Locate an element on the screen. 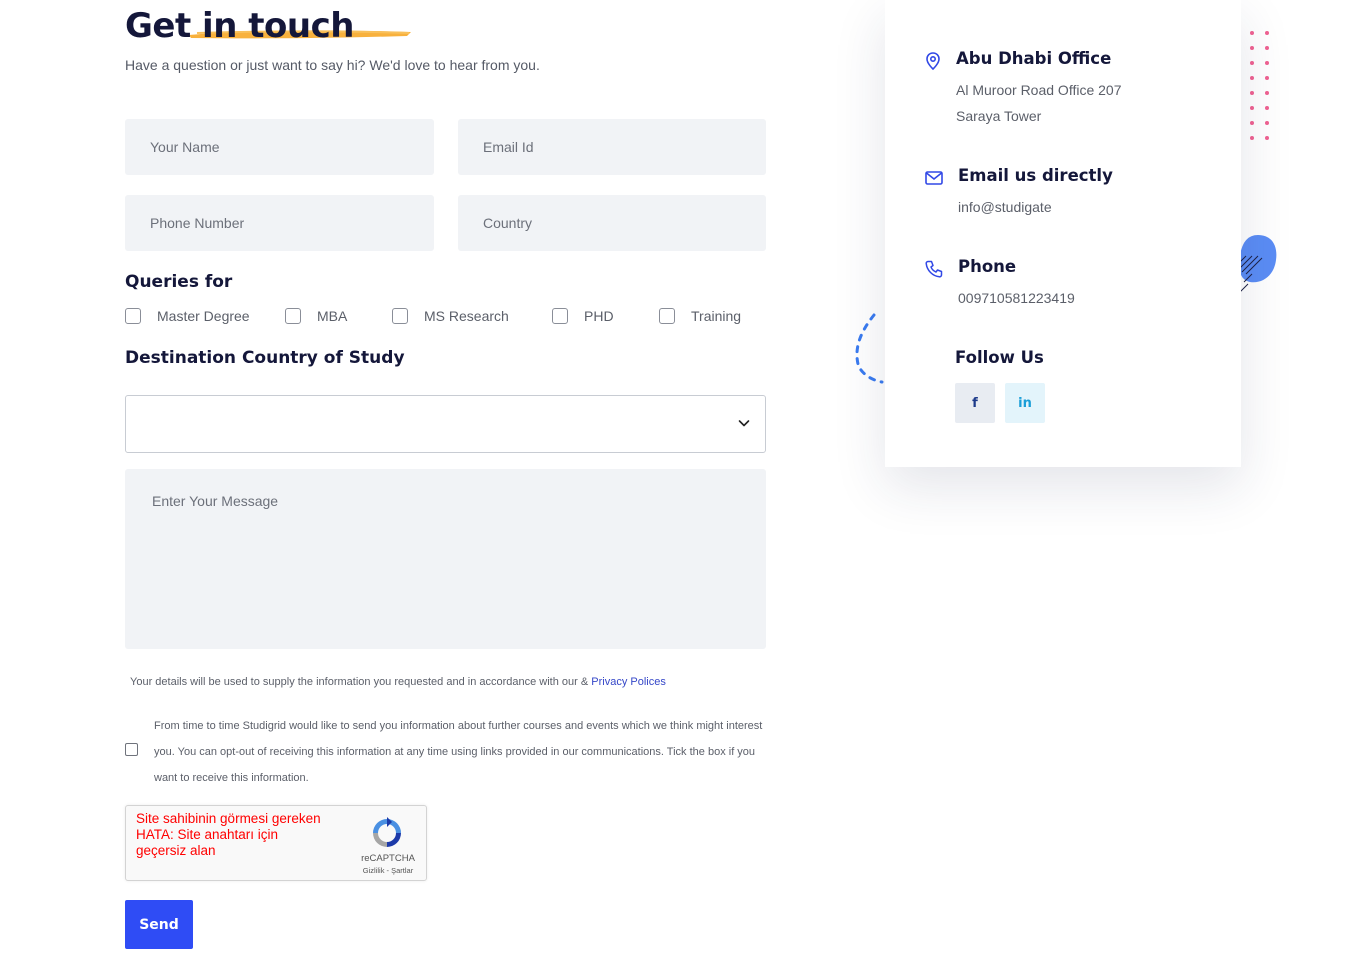  query-phd: PHD is located at coordinates (583, 316).